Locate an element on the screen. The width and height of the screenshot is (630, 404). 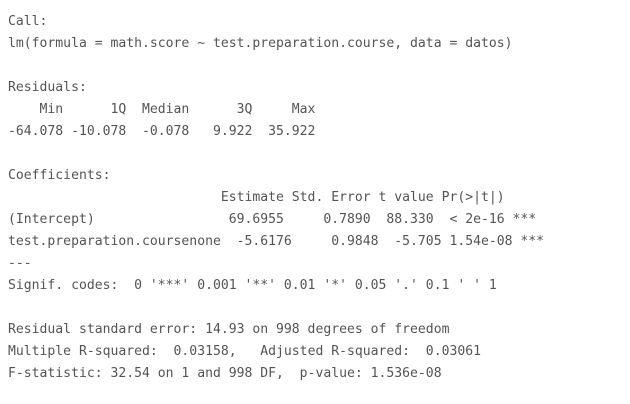
call-header: Call: is located at coordinates (28, 21).